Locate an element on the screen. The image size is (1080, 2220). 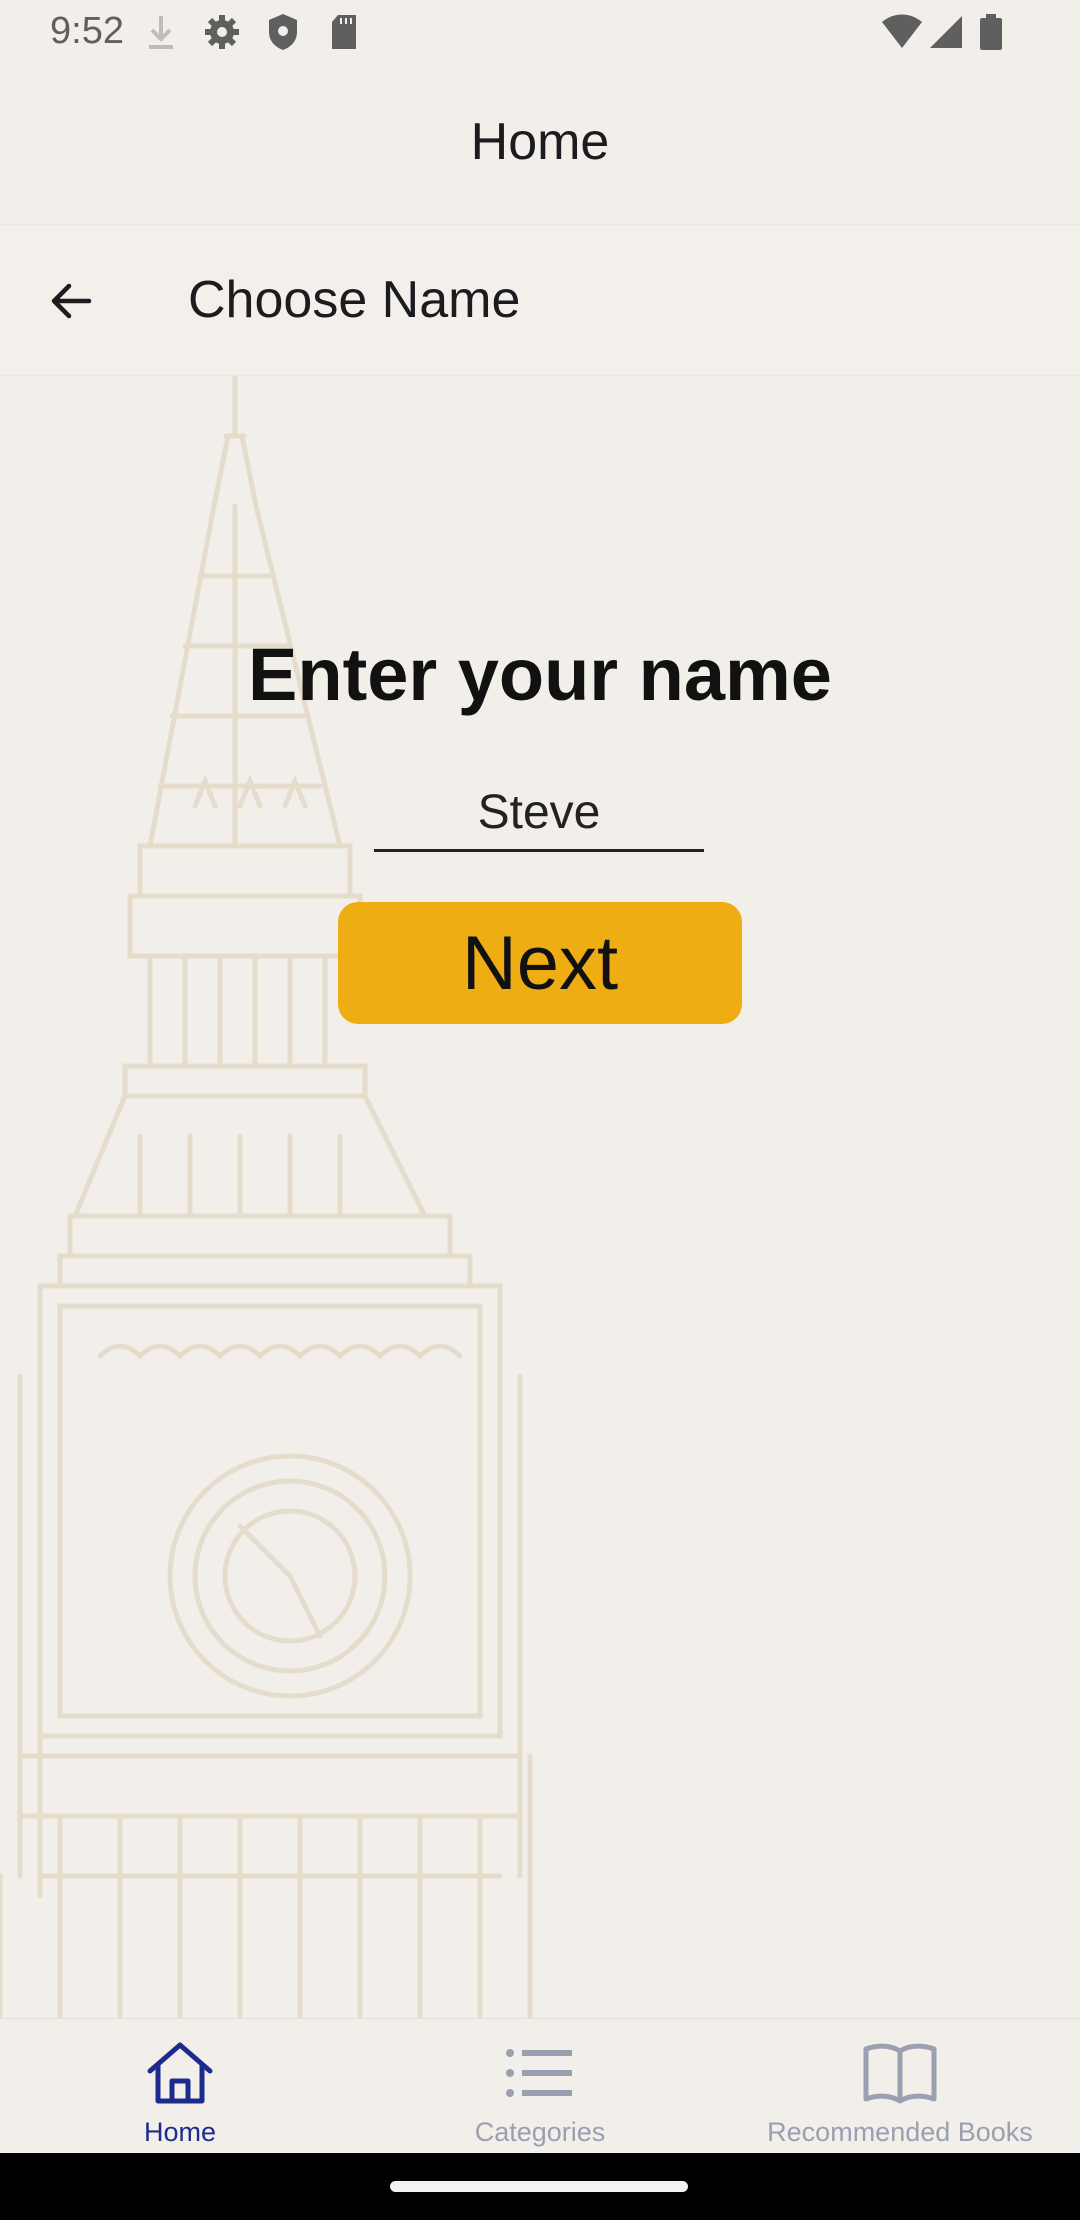
arrow-back-icon is located at coordinates (71, 301).